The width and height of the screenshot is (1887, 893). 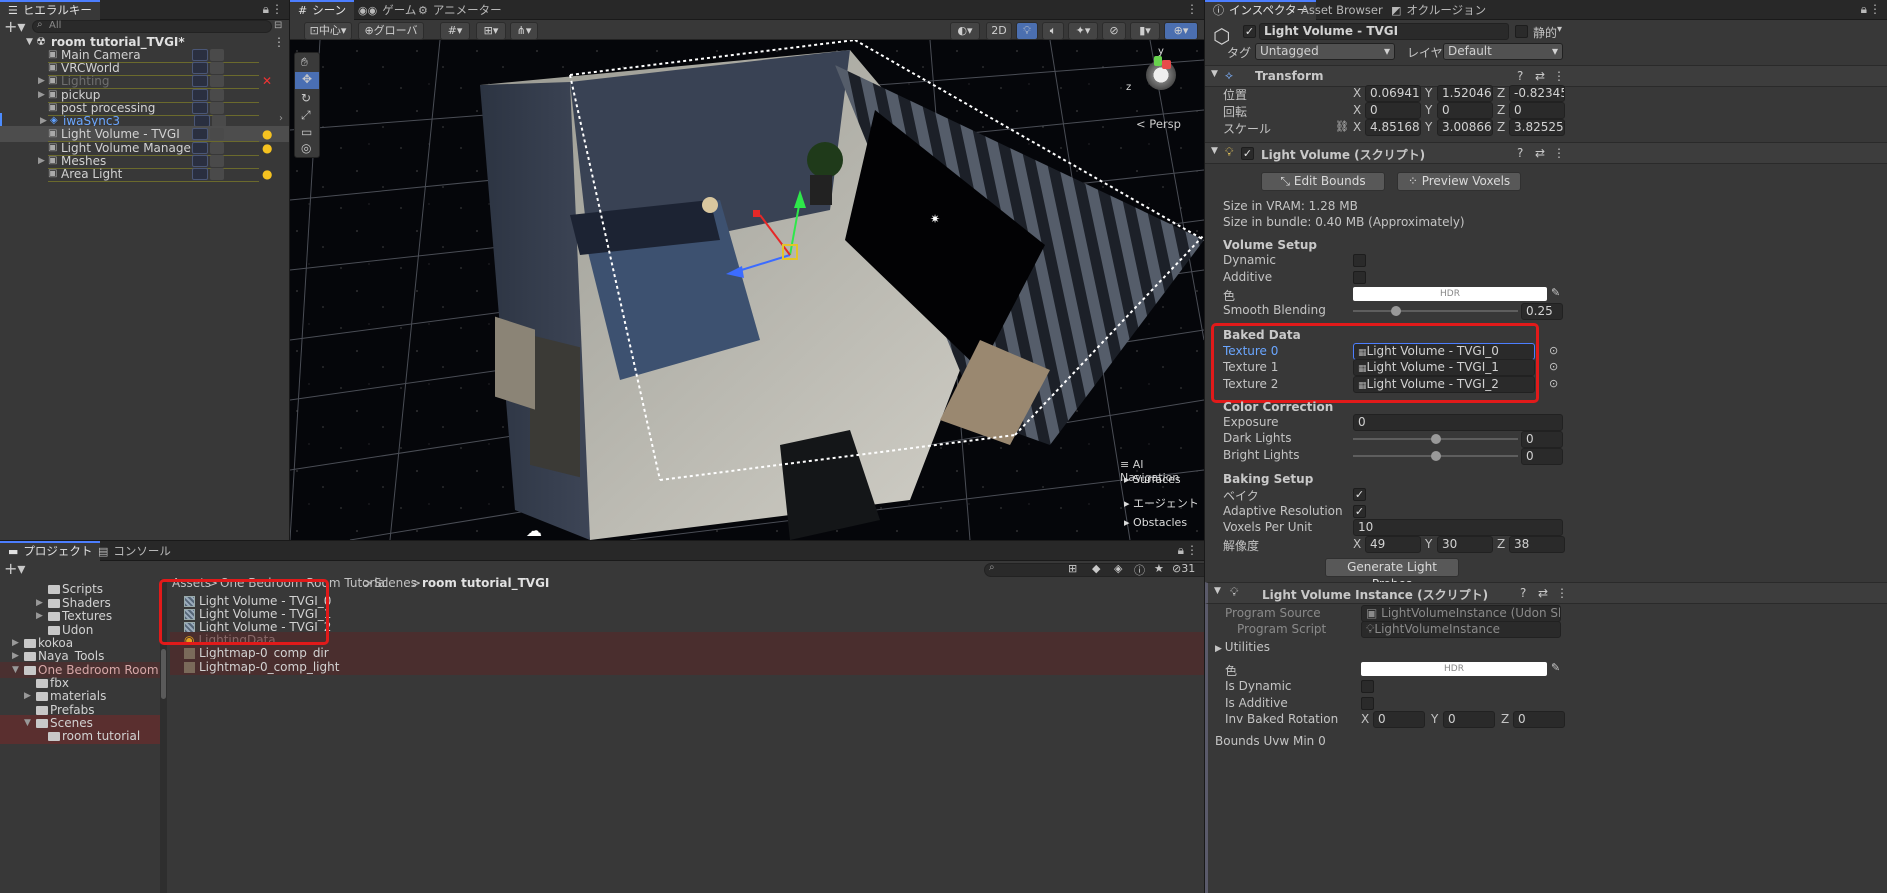 What do you see at coordinates (1469, 719) in the screenshot?
I see `inv-rotation-y-field: 0` at bounding box center [1469, 719].